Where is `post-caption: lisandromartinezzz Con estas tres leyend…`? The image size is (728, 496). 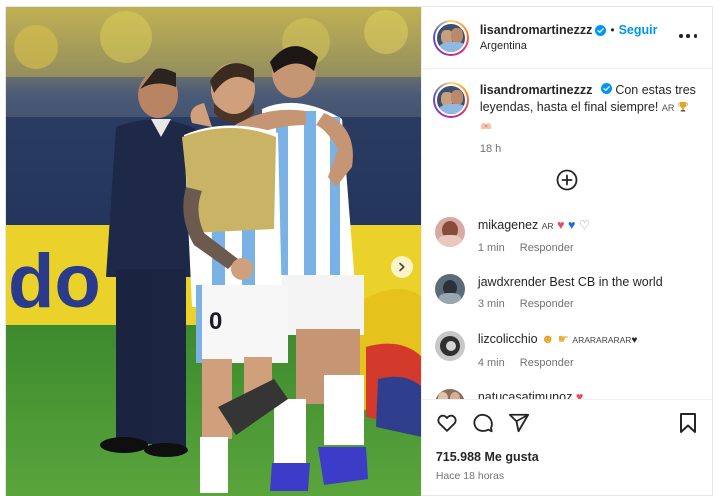
post-caption: lisandromartinezzz Con estas tres leyend… is located at coordinates (567, 113).